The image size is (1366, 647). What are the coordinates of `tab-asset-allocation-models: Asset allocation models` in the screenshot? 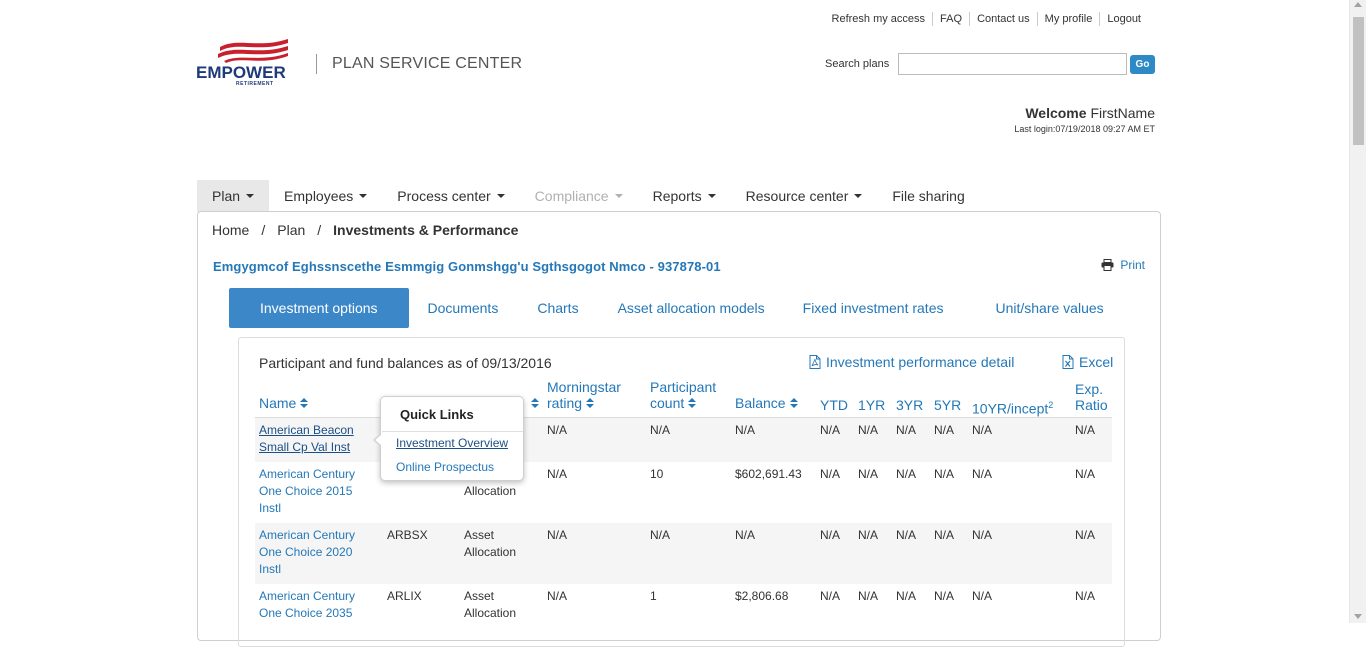 It's located at (691, 308).